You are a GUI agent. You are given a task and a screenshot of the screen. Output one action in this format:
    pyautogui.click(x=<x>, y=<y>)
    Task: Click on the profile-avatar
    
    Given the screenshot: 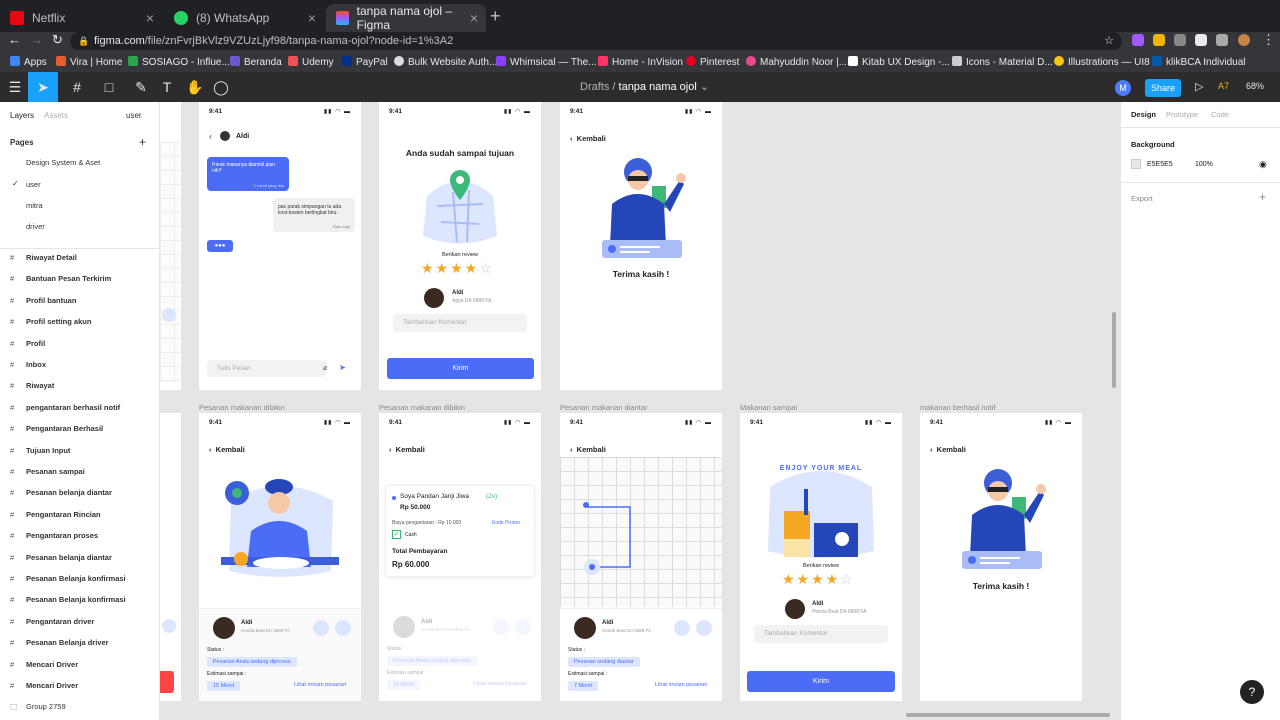 What is the action you would take?
    pyautogui.click(x=1244, y=40)
    